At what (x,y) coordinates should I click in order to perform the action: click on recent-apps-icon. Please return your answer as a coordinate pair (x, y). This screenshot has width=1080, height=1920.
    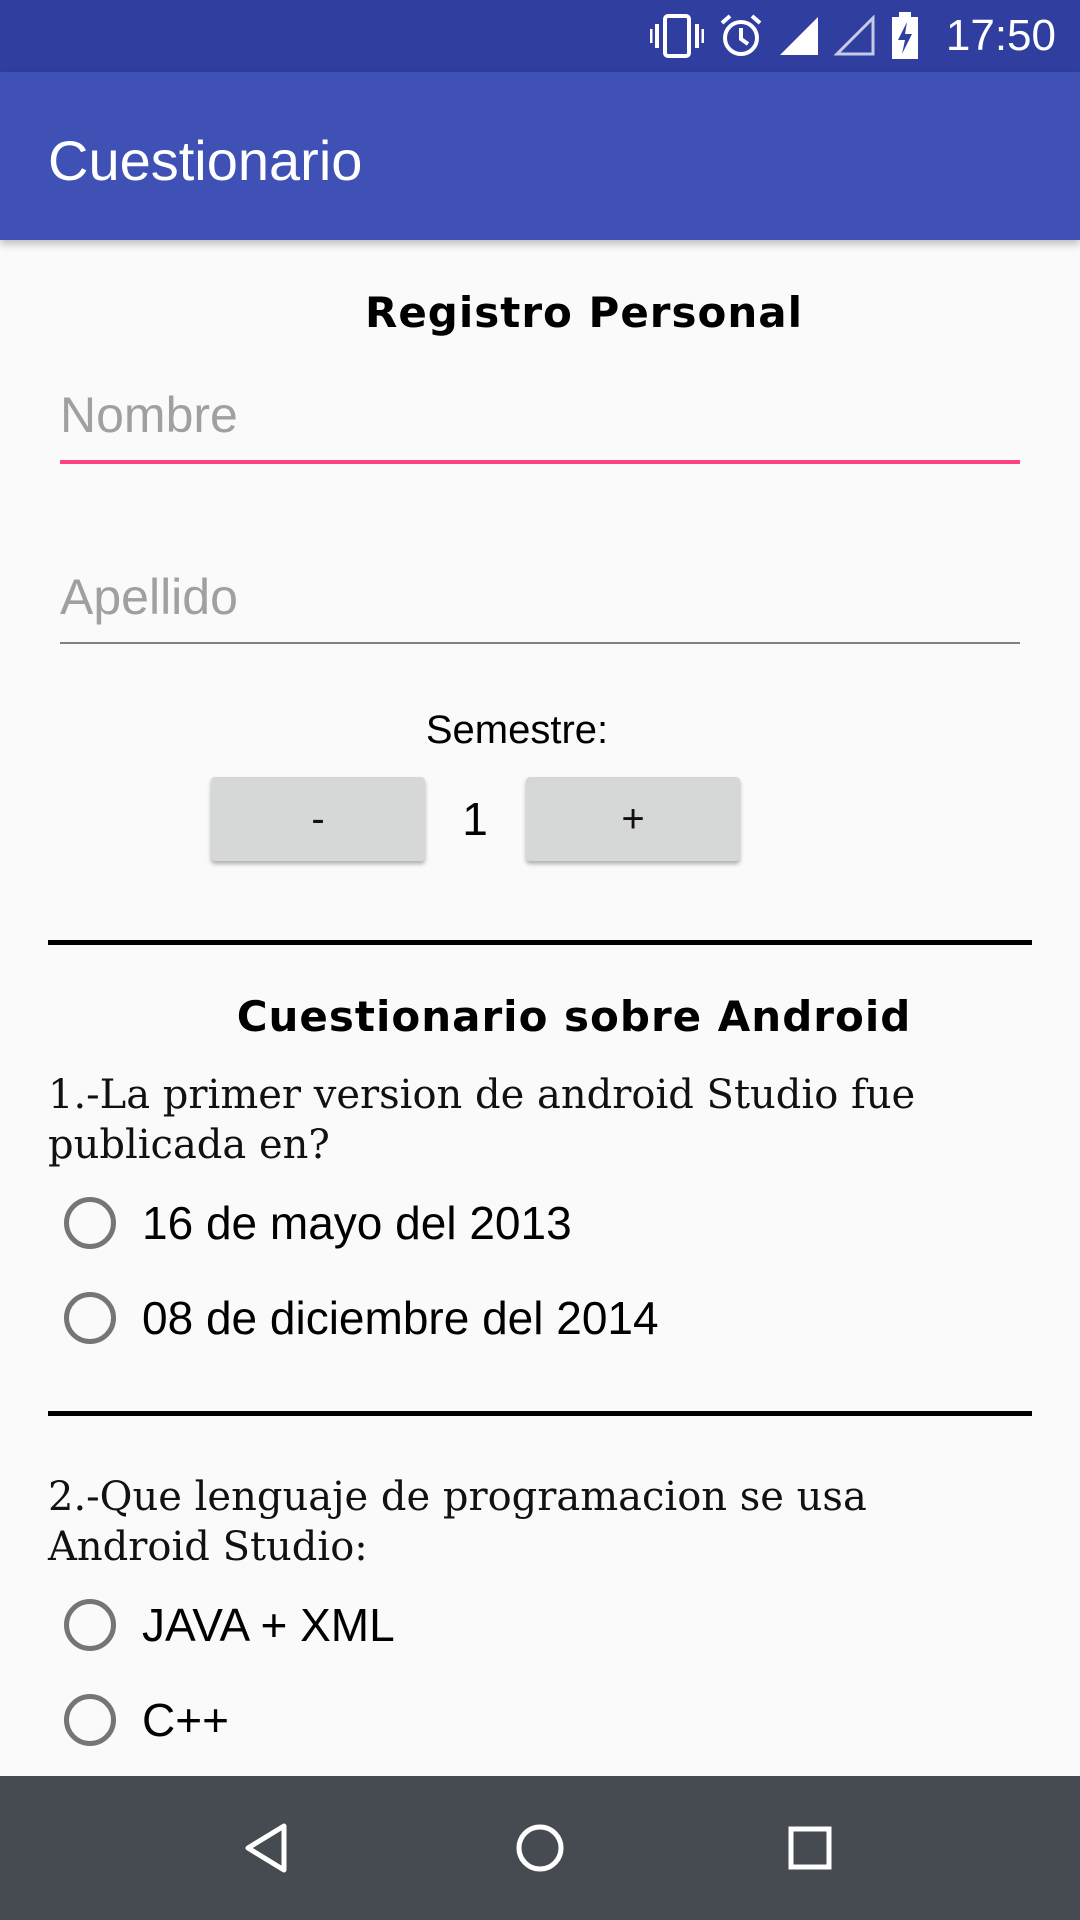
    Looking at the image, I should click on (810, 1848).